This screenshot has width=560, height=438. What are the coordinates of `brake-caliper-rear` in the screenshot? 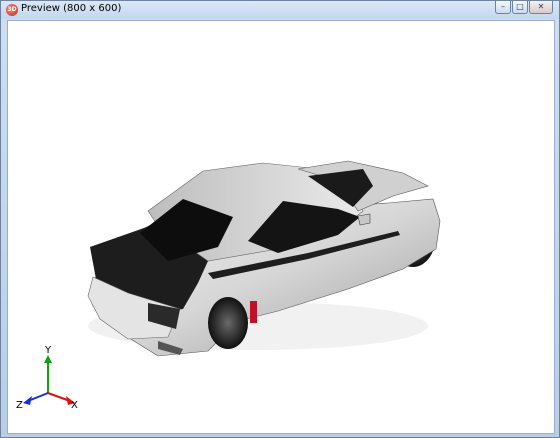 It's located at (253, 312).